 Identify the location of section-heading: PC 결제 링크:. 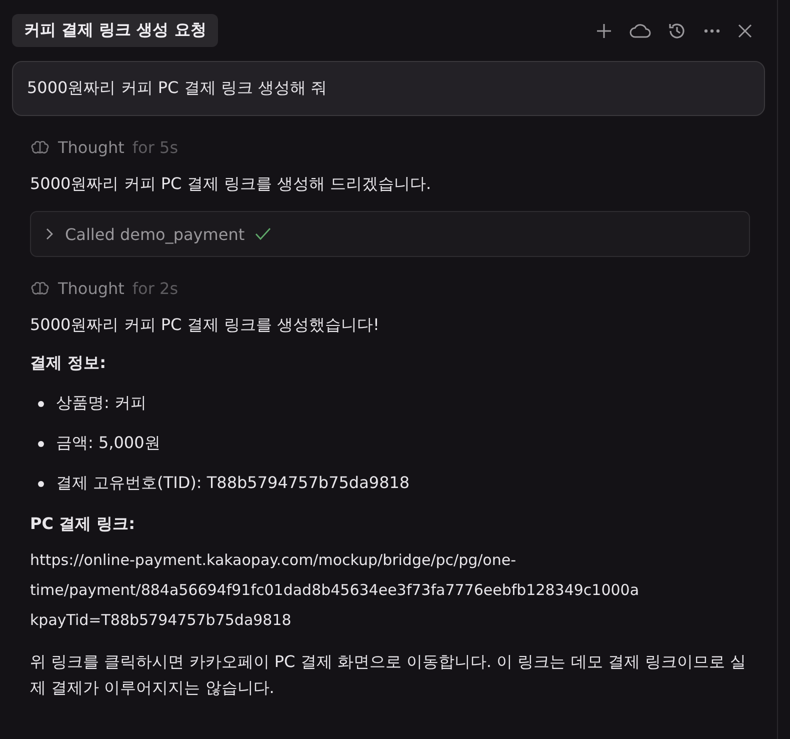
(83, 524).